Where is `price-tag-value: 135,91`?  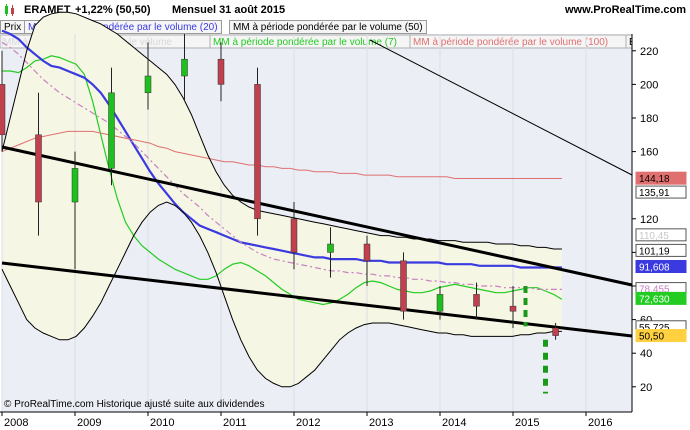
price-tag-value: 135,91 is located at coordinates (654, 193).